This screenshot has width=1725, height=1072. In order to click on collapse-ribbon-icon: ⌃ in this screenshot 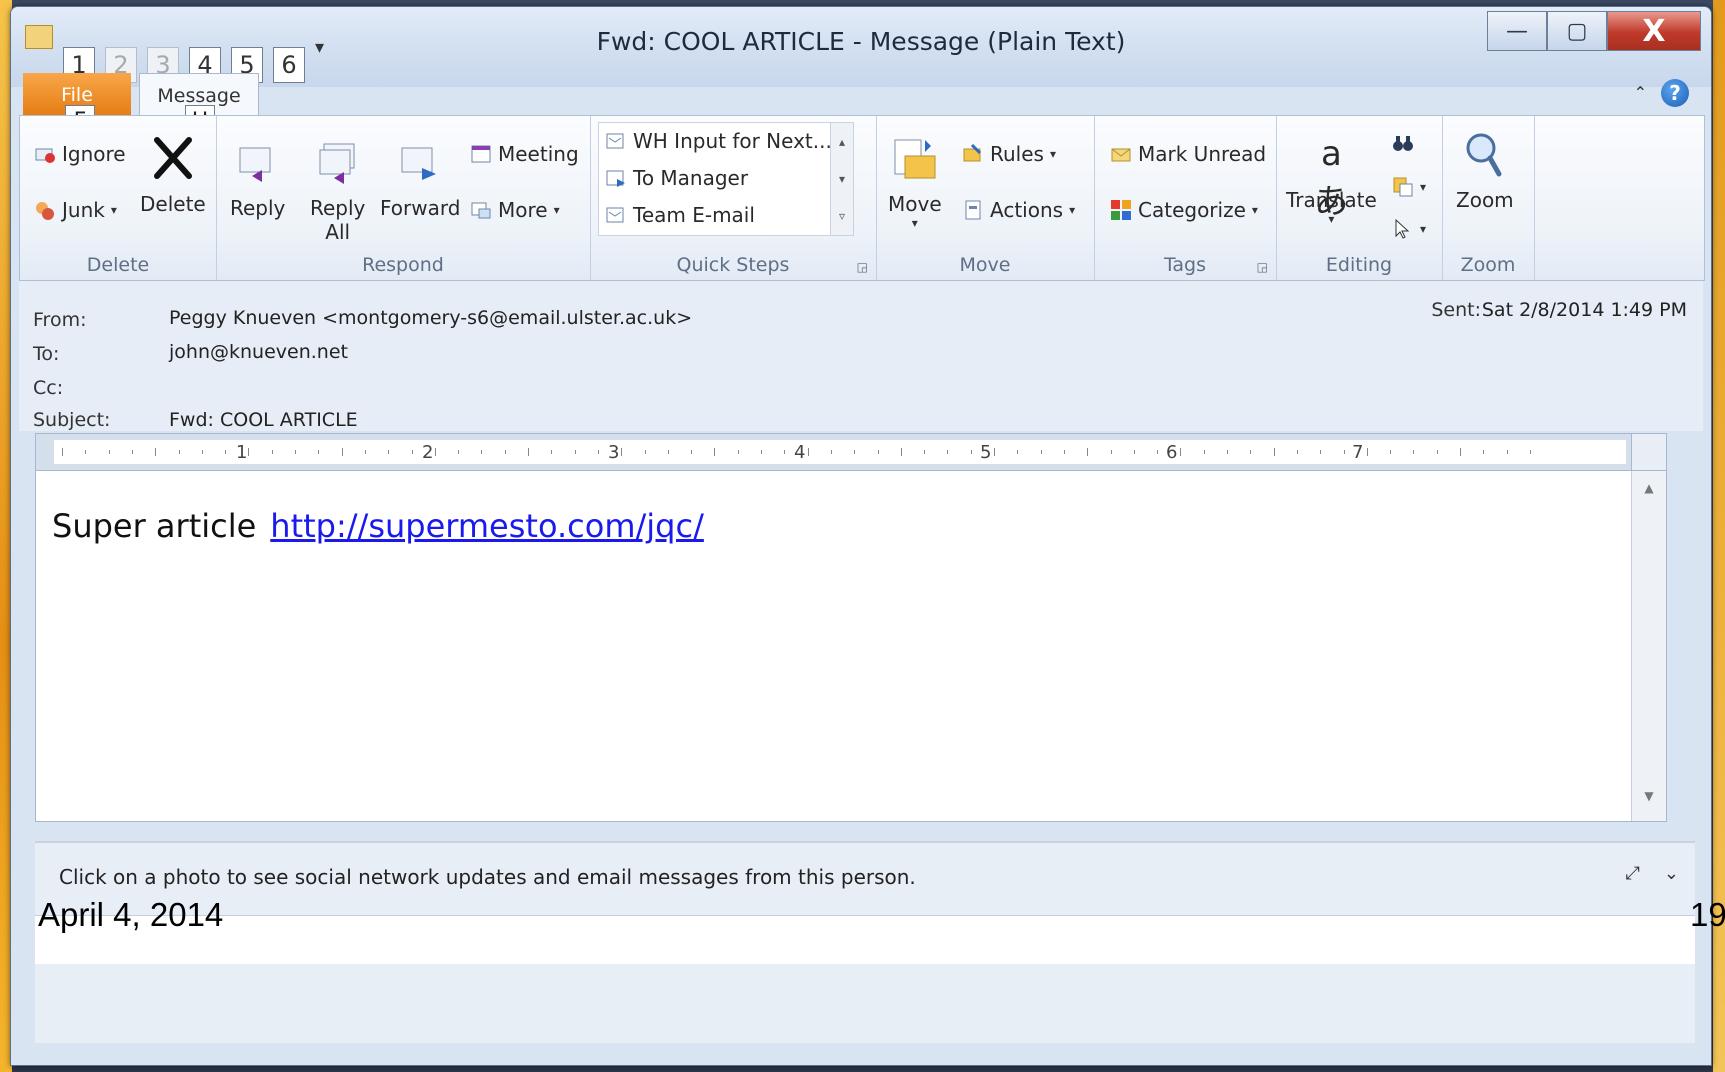, I will do `click(1640, 92)`.